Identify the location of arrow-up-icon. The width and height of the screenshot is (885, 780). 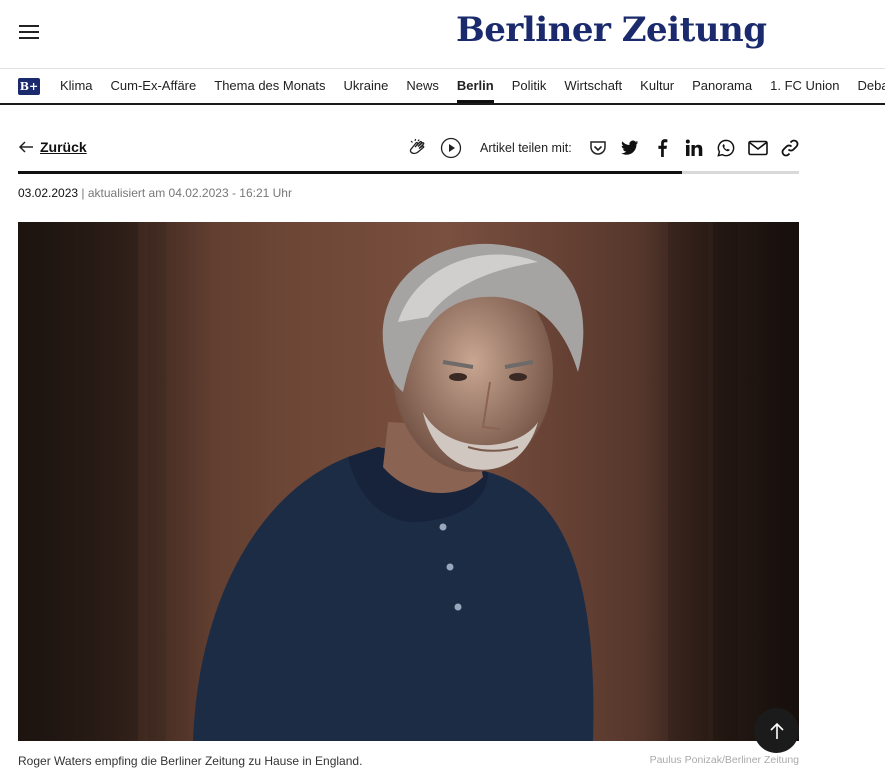
(776, 730).